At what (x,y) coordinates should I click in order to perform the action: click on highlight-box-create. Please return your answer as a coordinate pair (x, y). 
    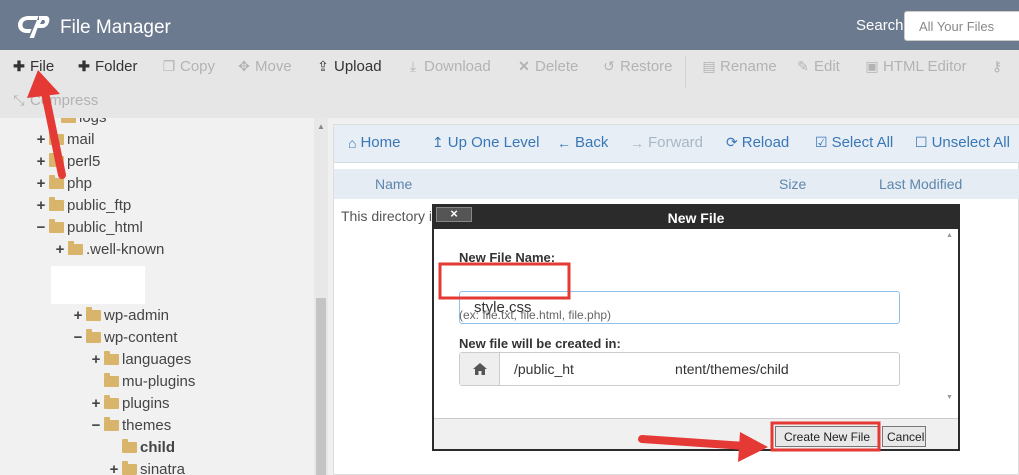
    Looking at the image, I should click on (825, 436).